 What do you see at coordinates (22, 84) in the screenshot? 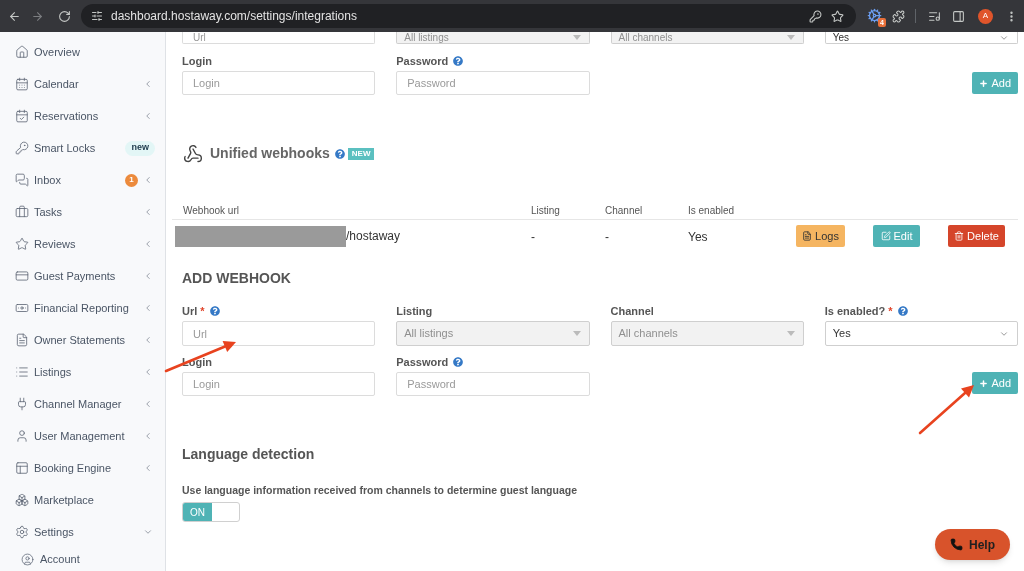
I see `calendar-icon` at bounding box center [22, 84].